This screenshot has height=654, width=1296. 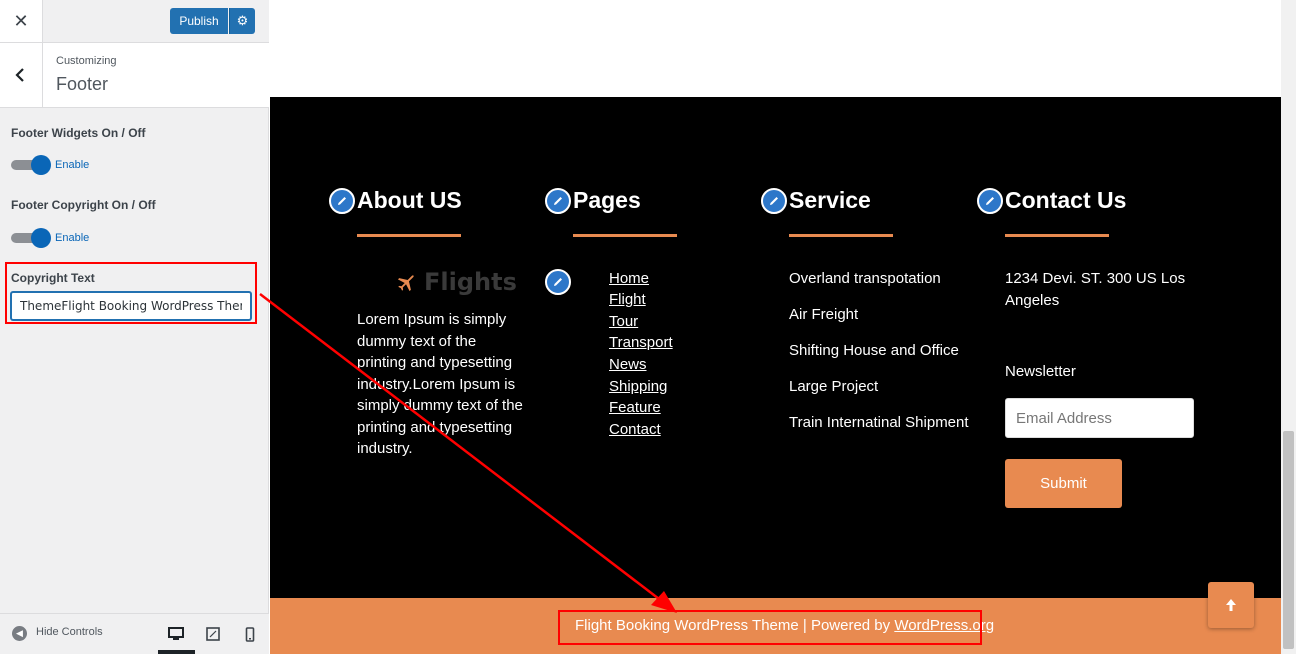 What do you see at coordinates (470, 282) in the screenshot?
I see `logo-text: Flights` at bounding box center [470, 282].